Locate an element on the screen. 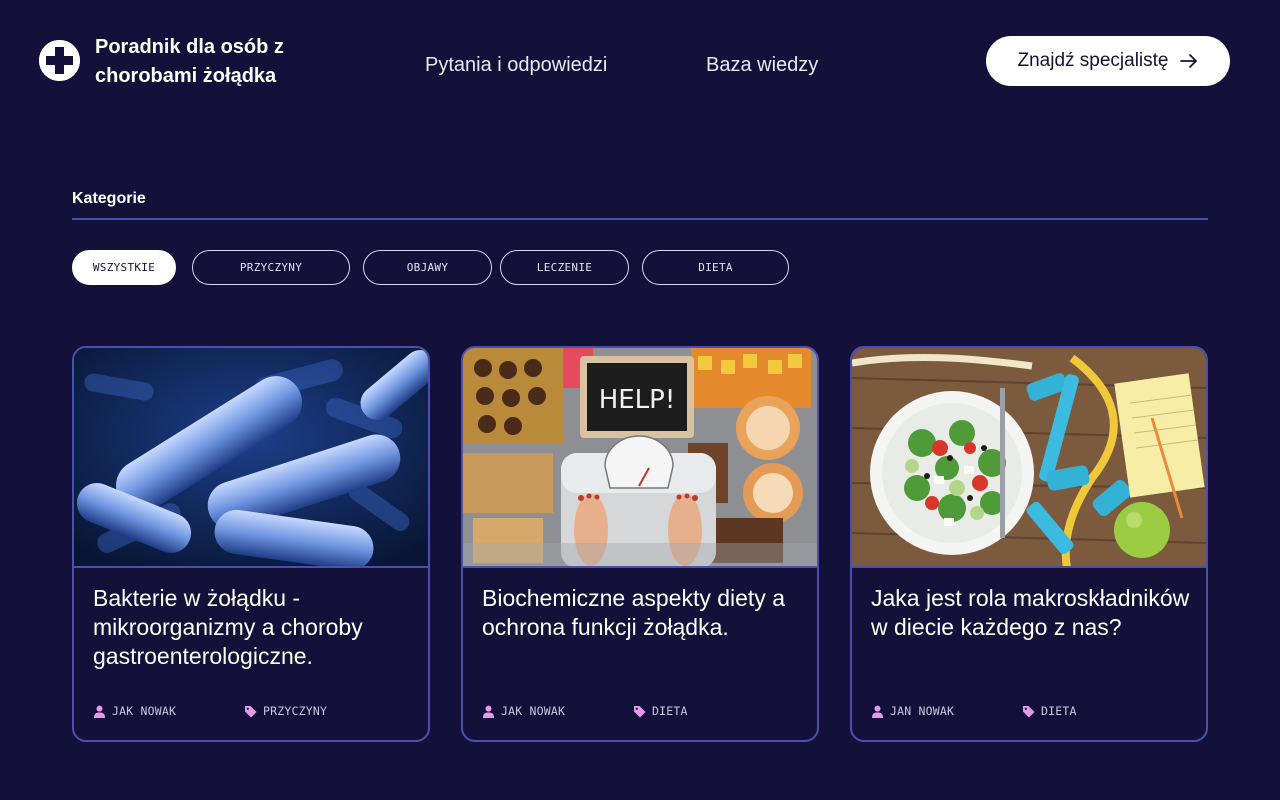  author-name: JAN NOWAK is located at coordinates (922, 711).